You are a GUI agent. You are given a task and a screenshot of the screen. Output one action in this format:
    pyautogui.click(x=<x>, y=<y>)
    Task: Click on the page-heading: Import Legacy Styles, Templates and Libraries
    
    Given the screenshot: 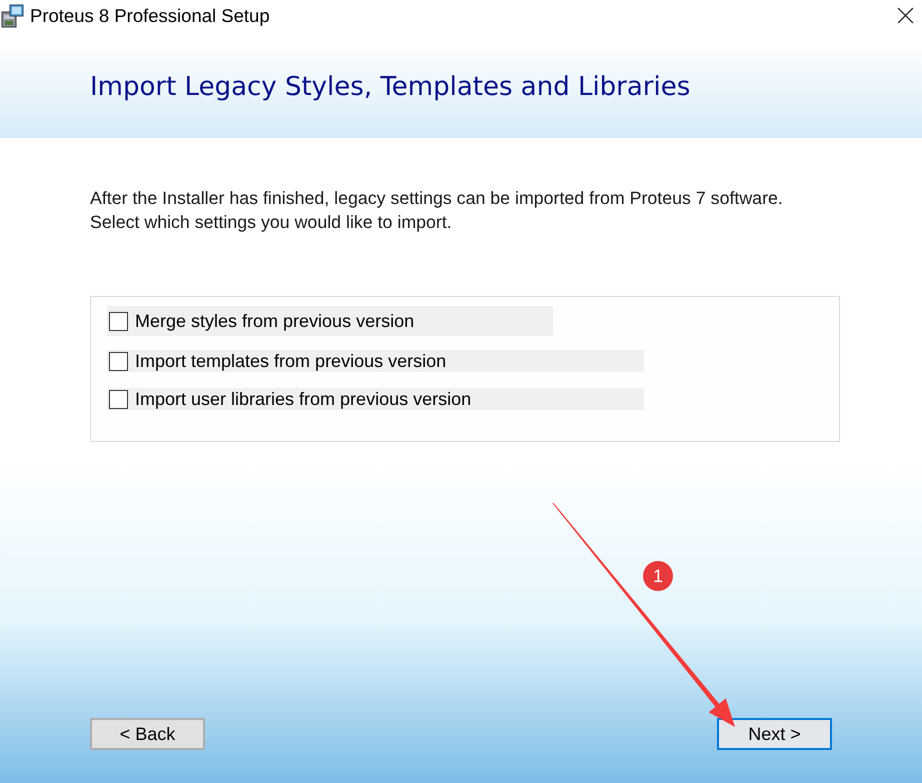 What is the action you would take?
    pyautogui.click(x=390, y=87)
    